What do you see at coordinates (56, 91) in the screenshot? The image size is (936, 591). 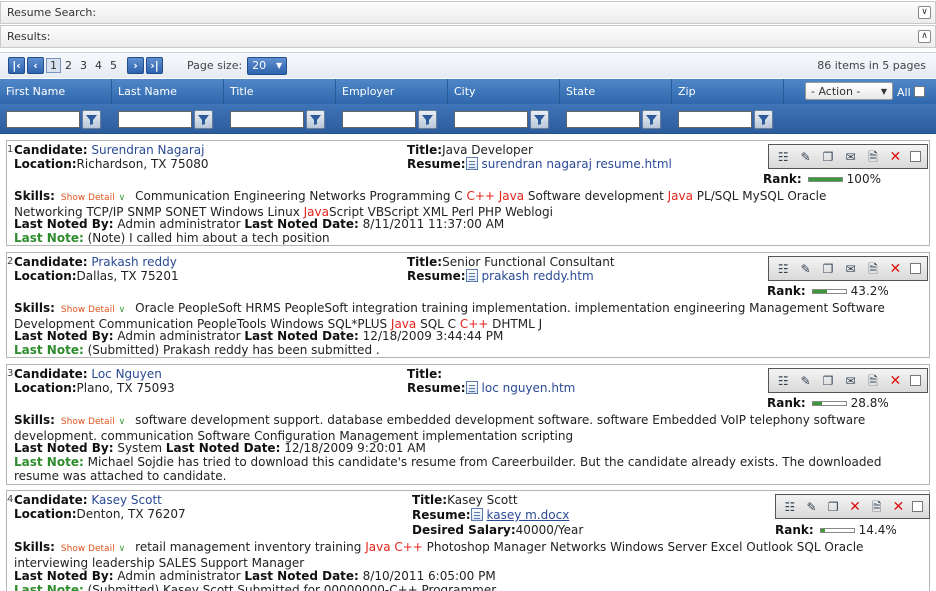 I see `col-first-name: First Name` at bounding box center [56, 91].